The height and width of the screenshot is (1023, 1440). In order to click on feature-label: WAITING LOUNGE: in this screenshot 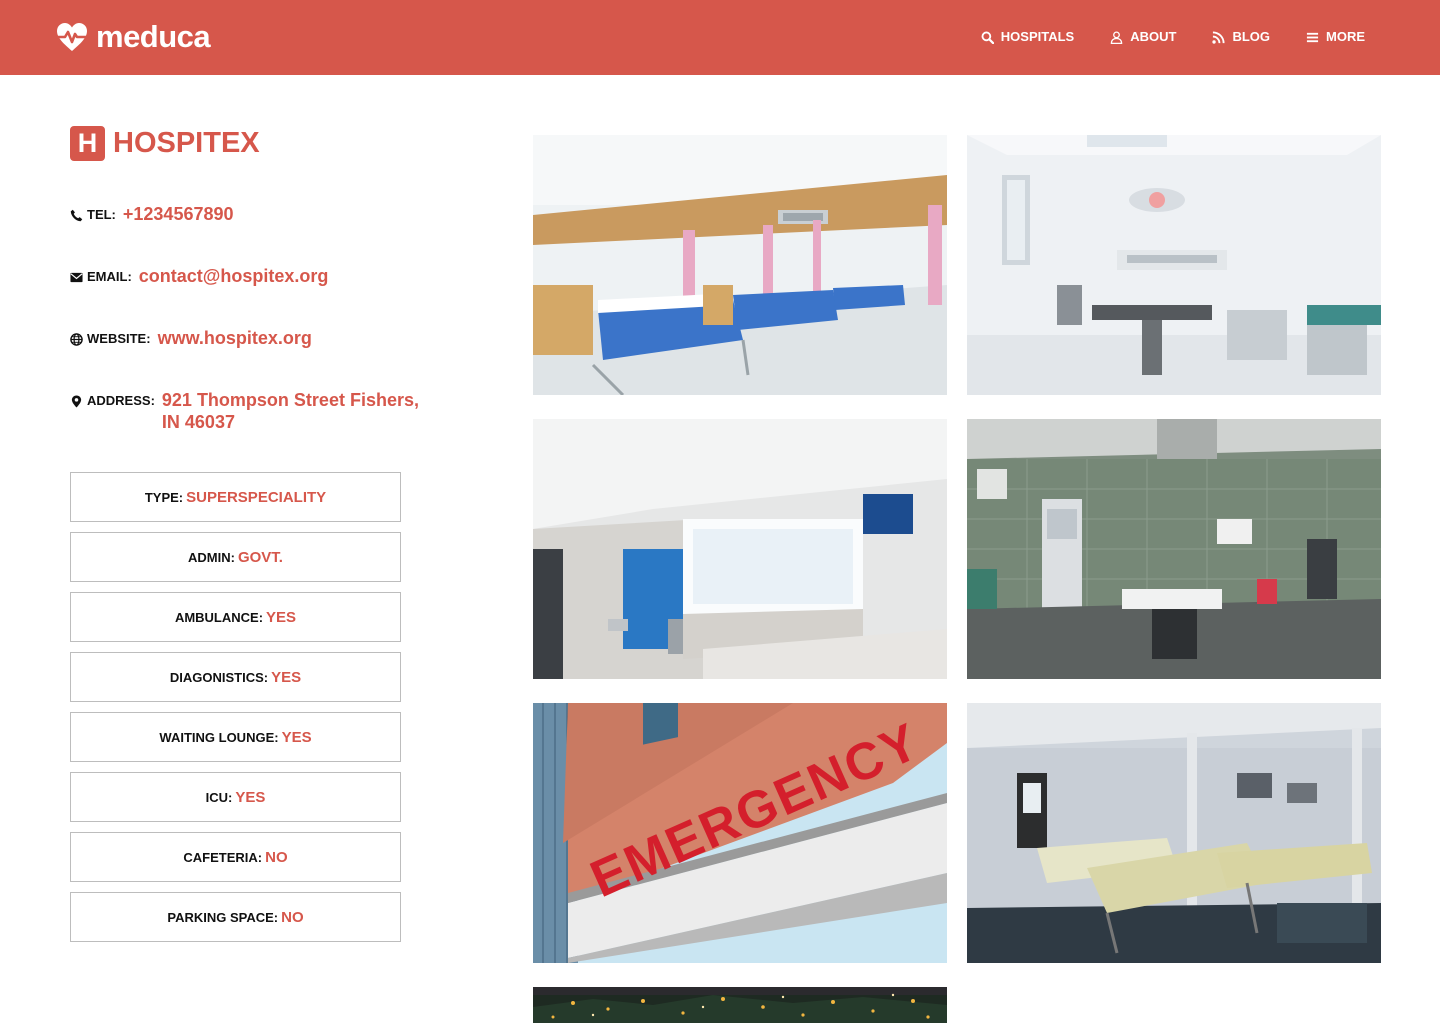, I will do `click(219, 737)`.